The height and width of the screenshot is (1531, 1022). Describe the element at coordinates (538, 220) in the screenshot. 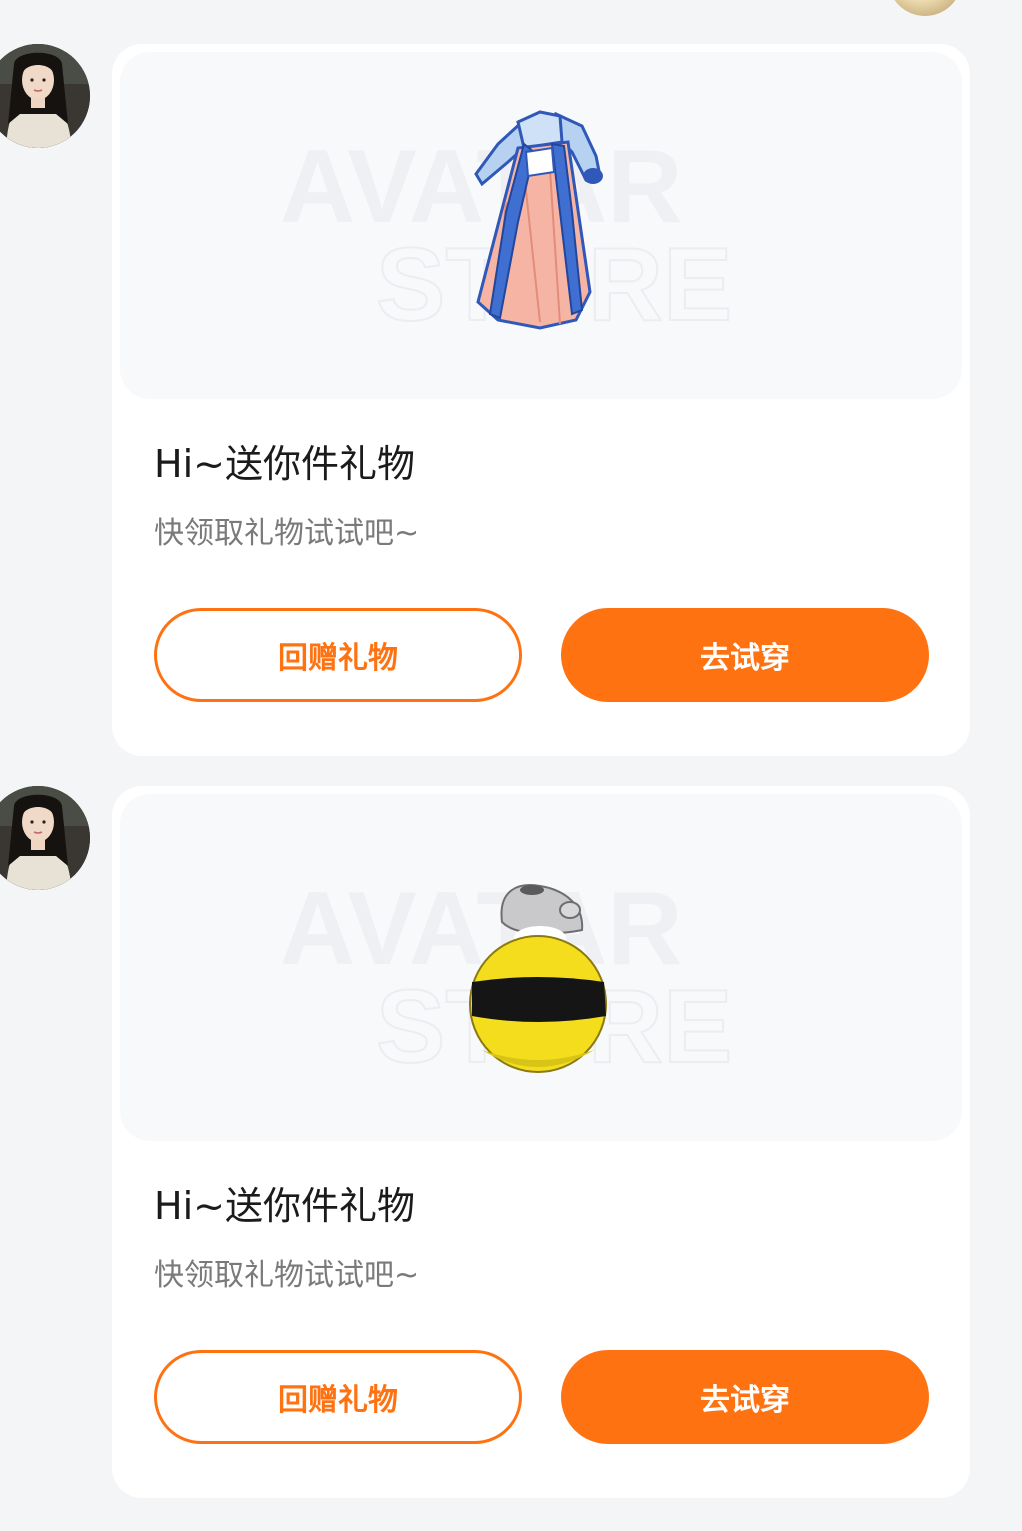

I see `hanfu-dress-icon` at that location.